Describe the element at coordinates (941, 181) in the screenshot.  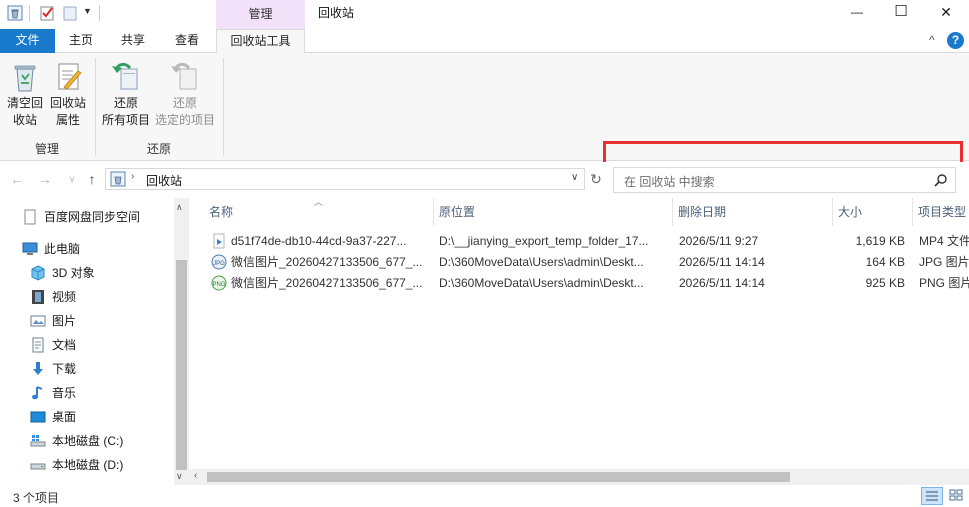
I see `search-icon` at that location.